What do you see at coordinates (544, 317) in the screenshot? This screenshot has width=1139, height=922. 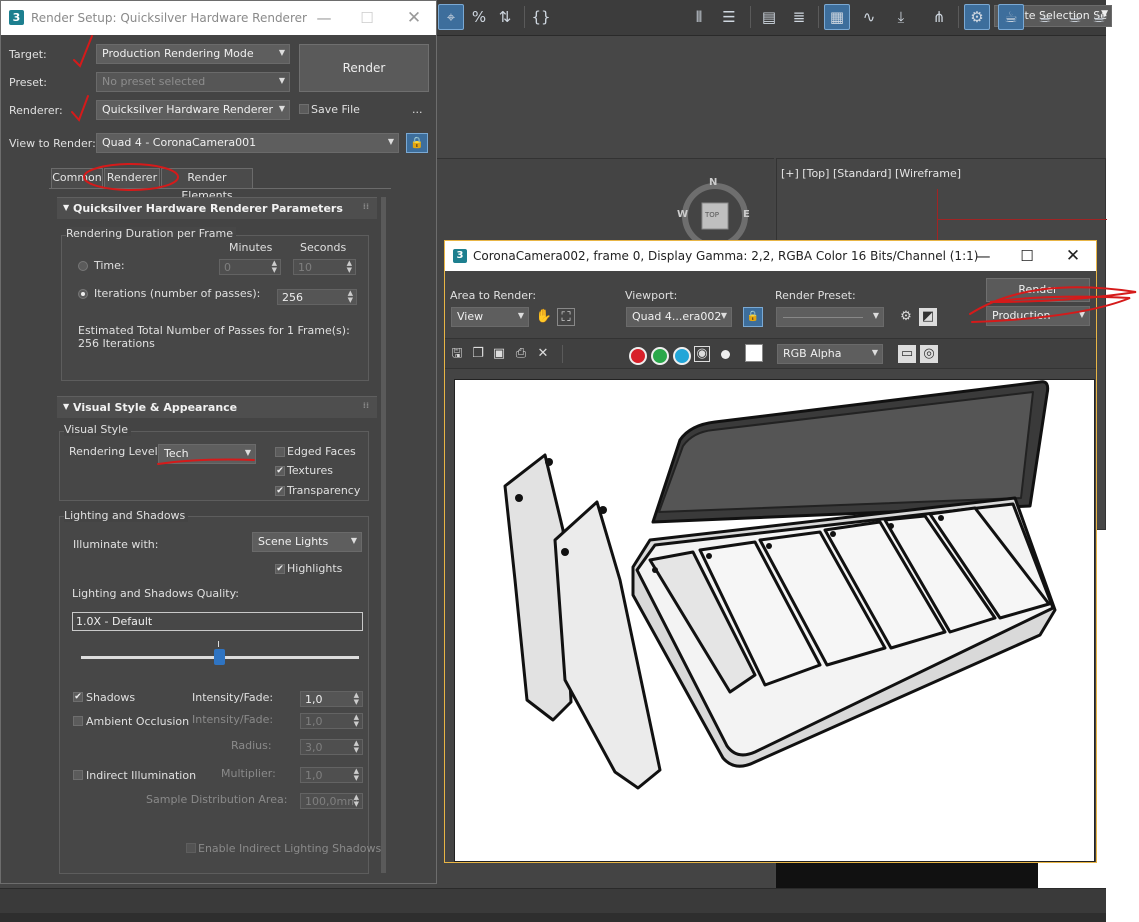 I see `edit-region-icon: ✋` at bounding box center [544, 317].